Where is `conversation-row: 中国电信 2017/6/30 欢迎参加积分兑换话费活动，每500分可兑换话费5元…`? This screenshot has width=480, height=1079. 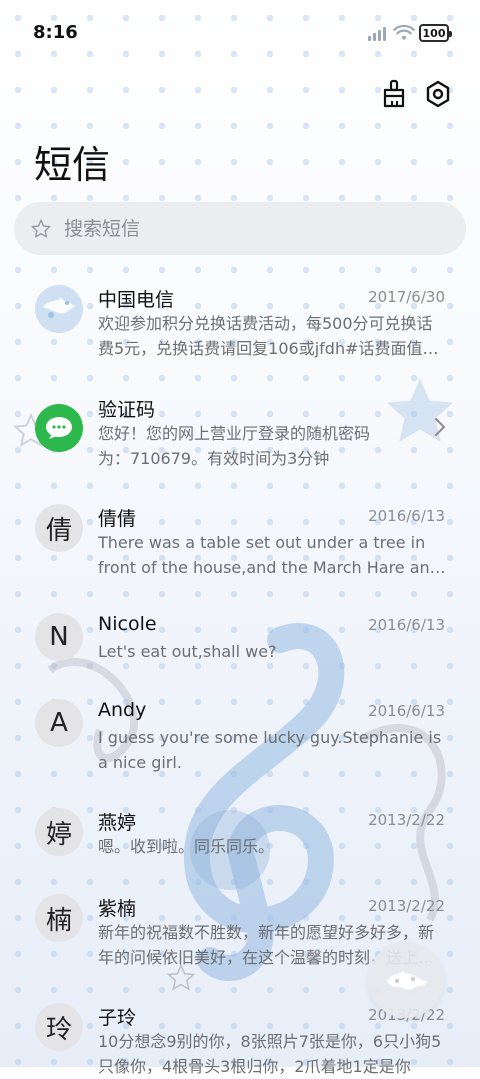 conversation-row: 中国电信 2017/6/30 欢迎参加积分兑换话费活动，每500分可兑换话费5元… is located at coordinates (240, 330).